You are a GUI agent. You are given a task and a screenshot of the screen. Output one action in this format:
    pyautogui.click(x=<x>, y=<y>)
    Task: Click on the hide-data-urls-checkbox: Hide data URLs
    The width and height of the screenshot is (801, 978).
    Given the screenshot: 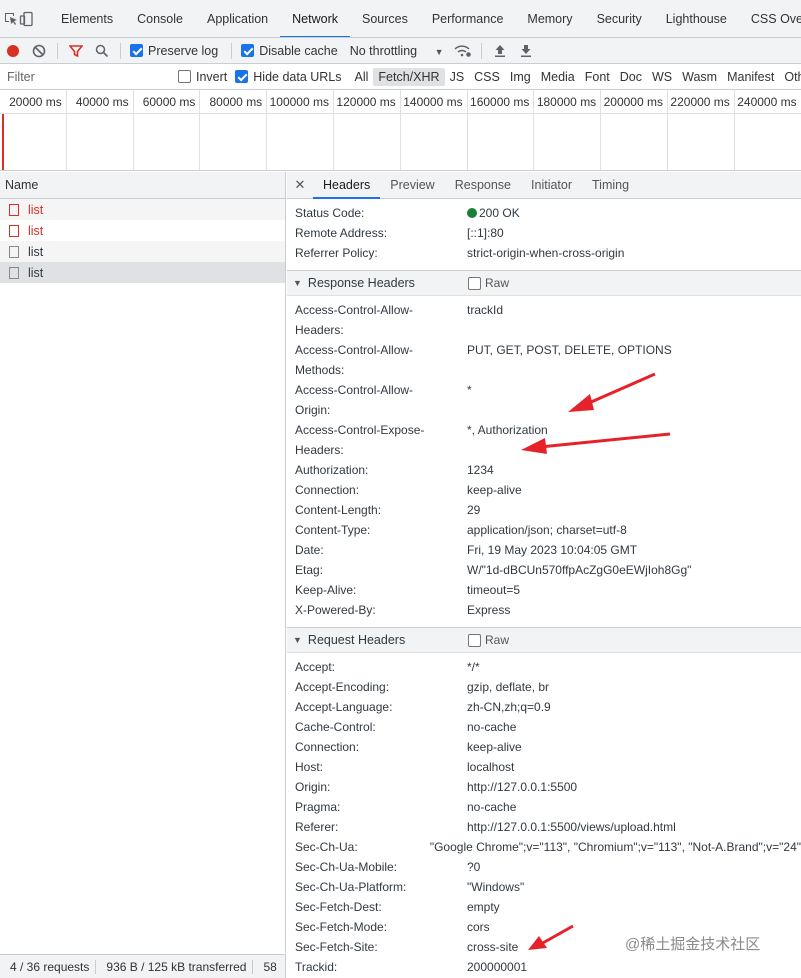 What is the action you would take?
    pyautogui.click(x=288, y=77)
    